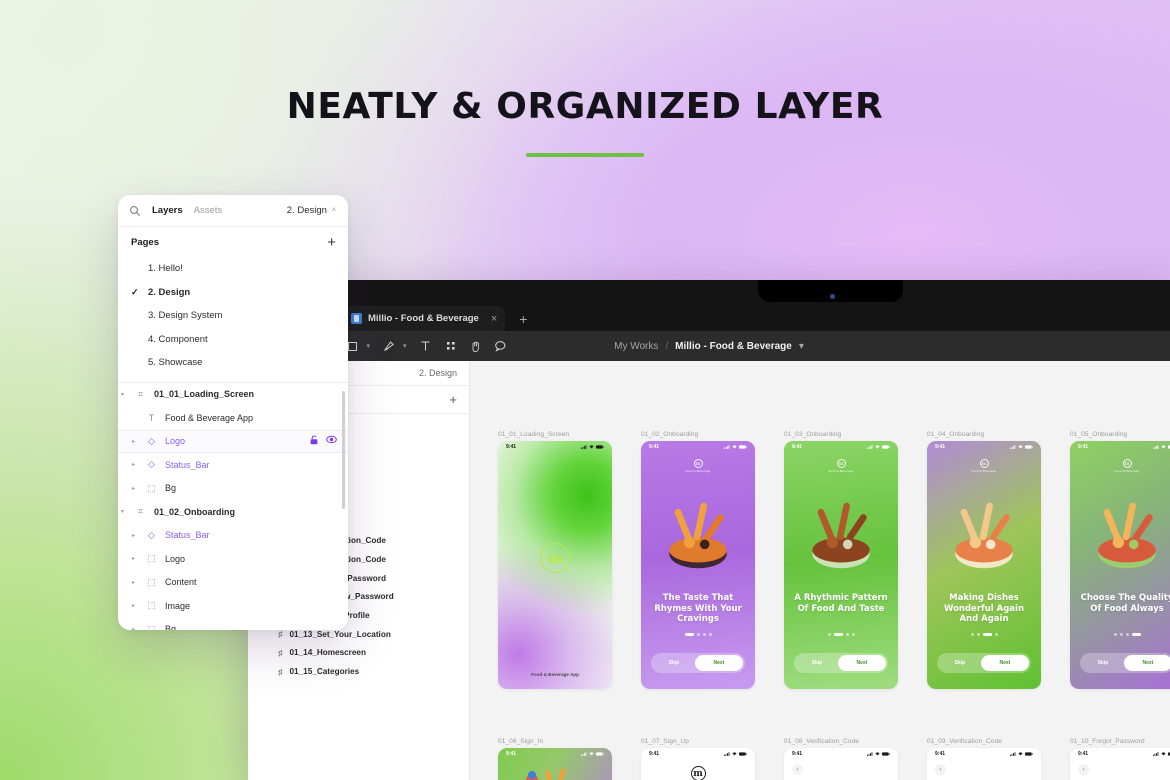 Image resolution: width=1170 pixels, height=780 pixels. I want to click on pen-tool-icon, so click(389, 346).